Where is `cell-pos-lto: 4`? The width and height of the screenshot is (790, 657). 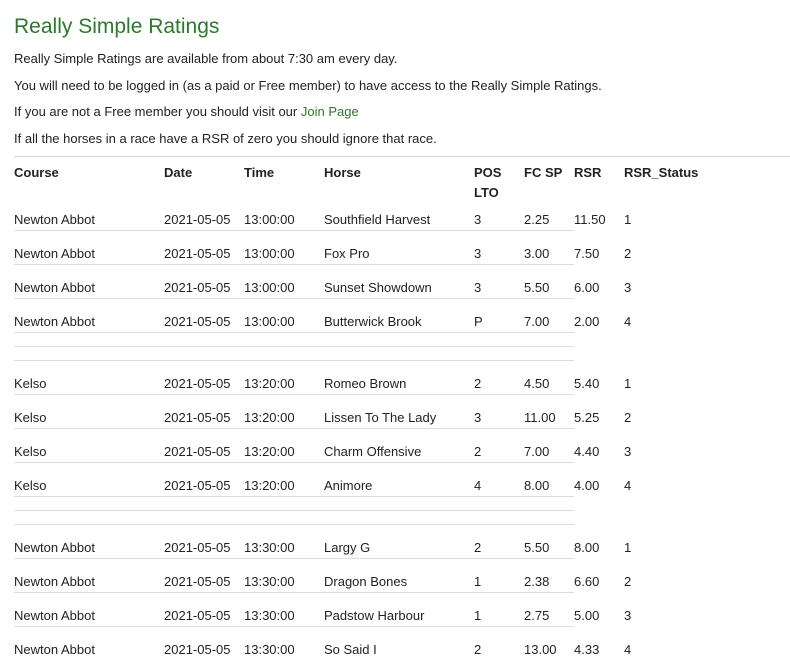
cell-pos-lto: 4 is located at coordinates (478, 485).